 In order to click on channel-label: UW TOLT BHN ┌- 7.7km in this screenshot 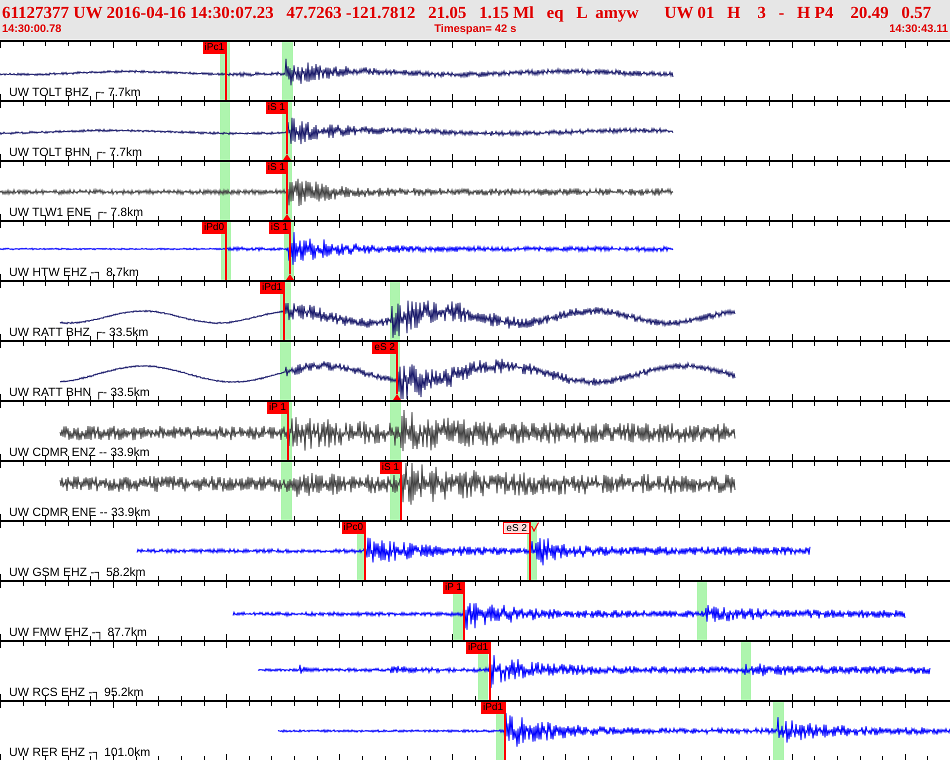, I will do `click(75, 152)`.